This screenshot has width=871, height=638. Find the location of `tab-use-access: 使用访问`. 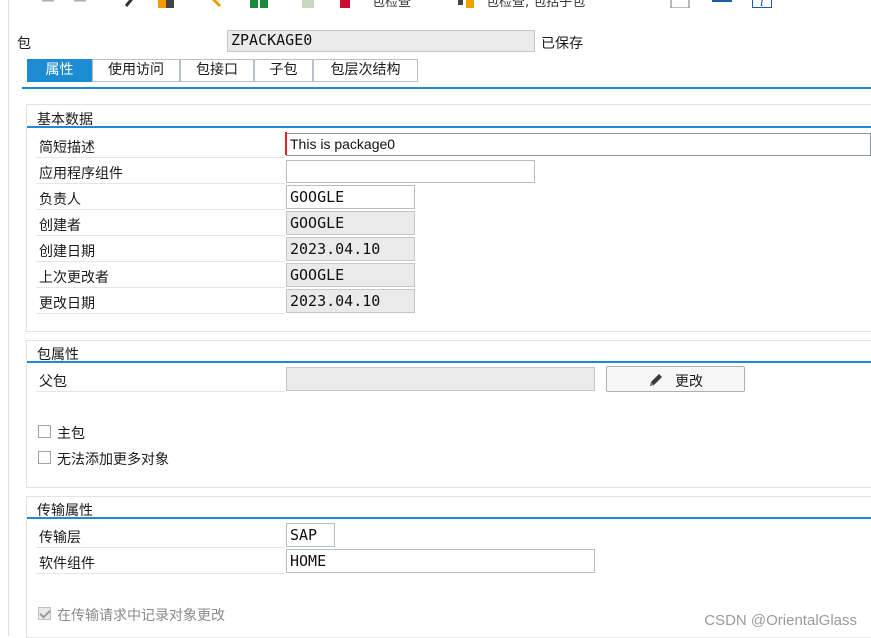

tab-use-access: 使用访问 is located at coordinates (136, 70).